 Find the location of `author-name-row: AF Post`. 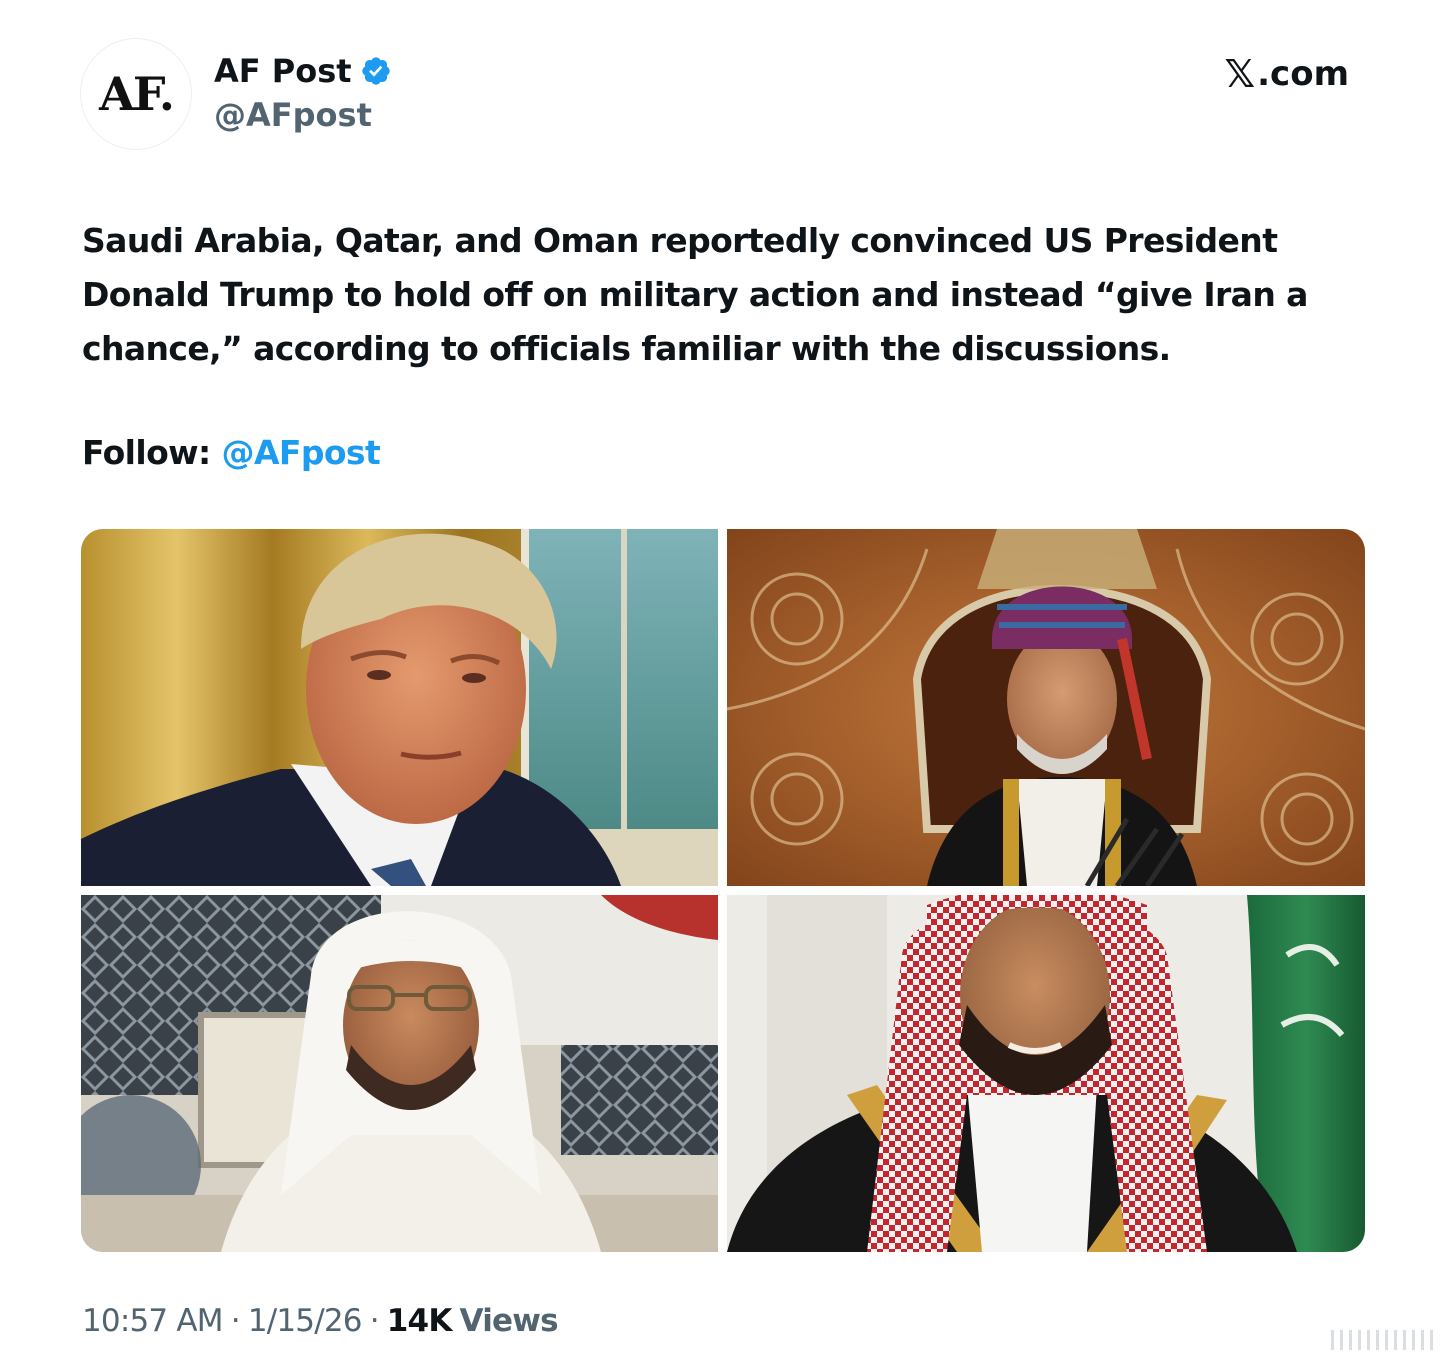

author-name-row: AF Post is located at coordinates (303, 71).